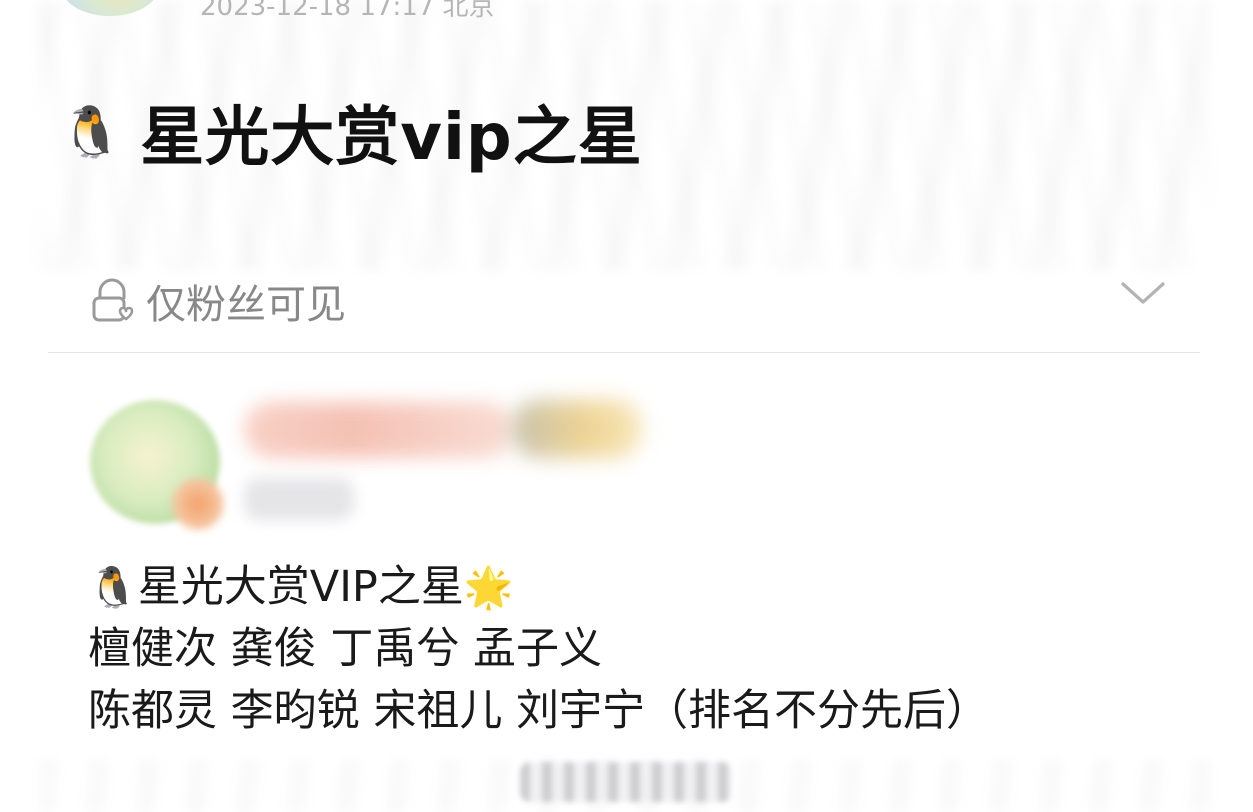 Image resolution: width=1253 pixels, height=812 pixels. I want to click on author-avatar-badge, so click(198, 504).